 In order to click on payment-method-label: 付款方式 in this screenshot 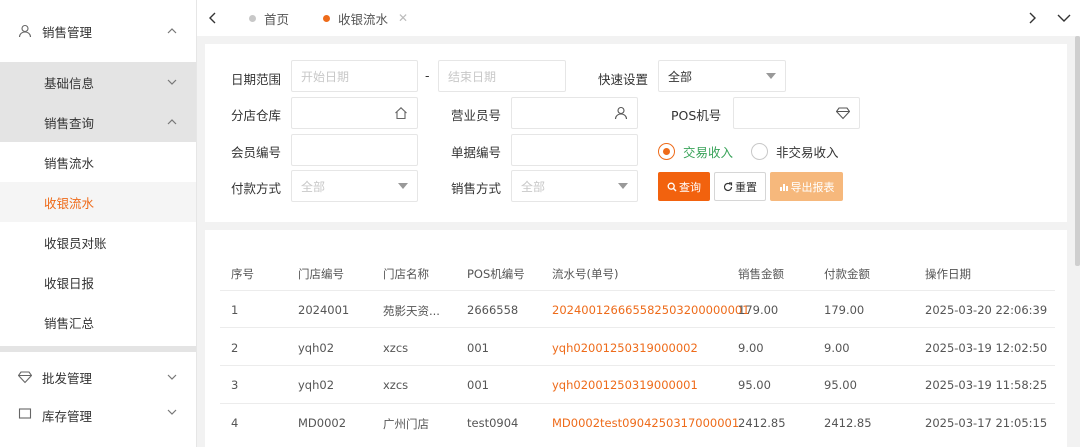, I will do `click(256, 188)`.